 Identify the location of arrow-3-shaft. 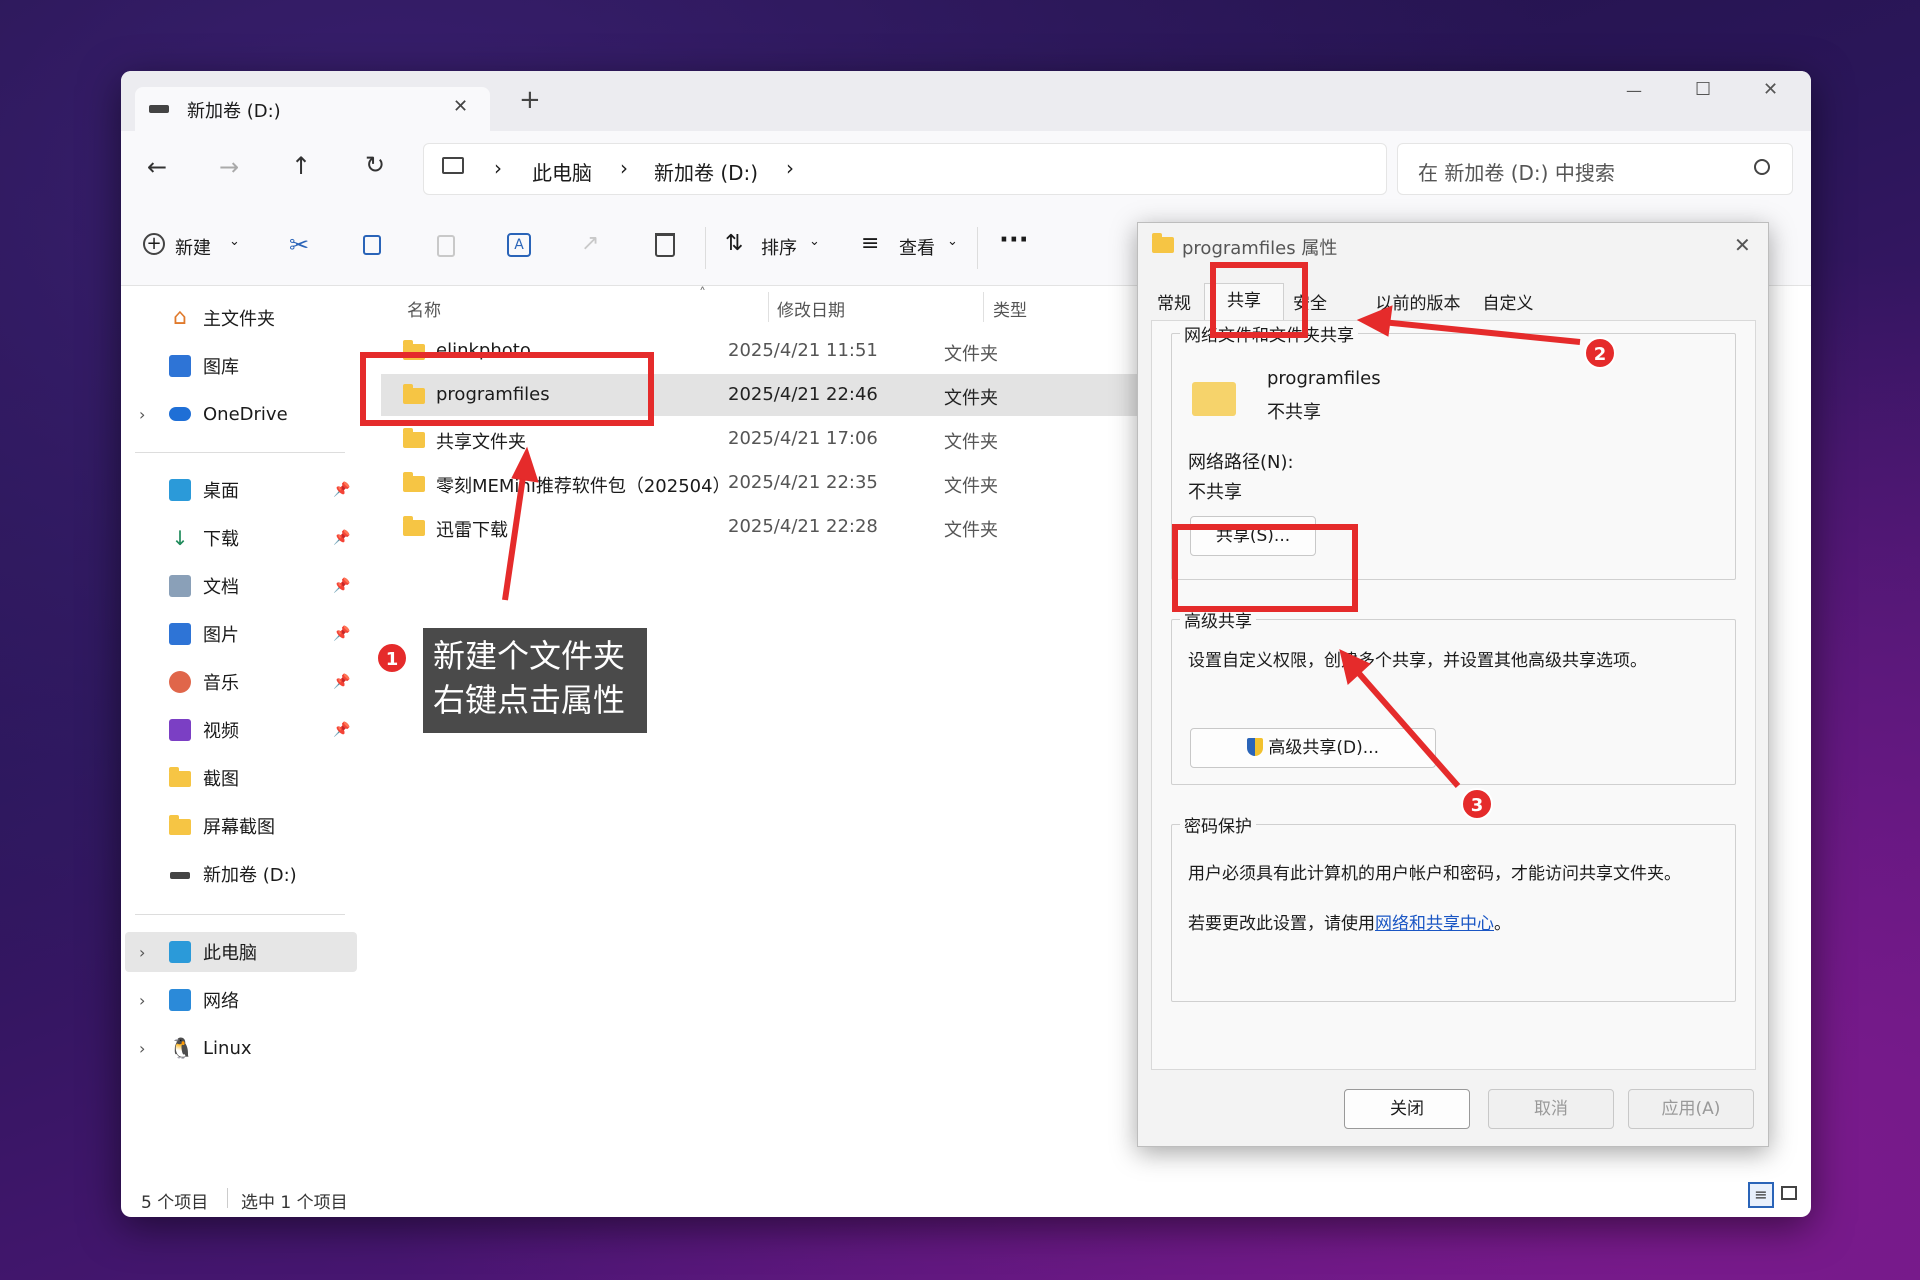
(1407, 728).